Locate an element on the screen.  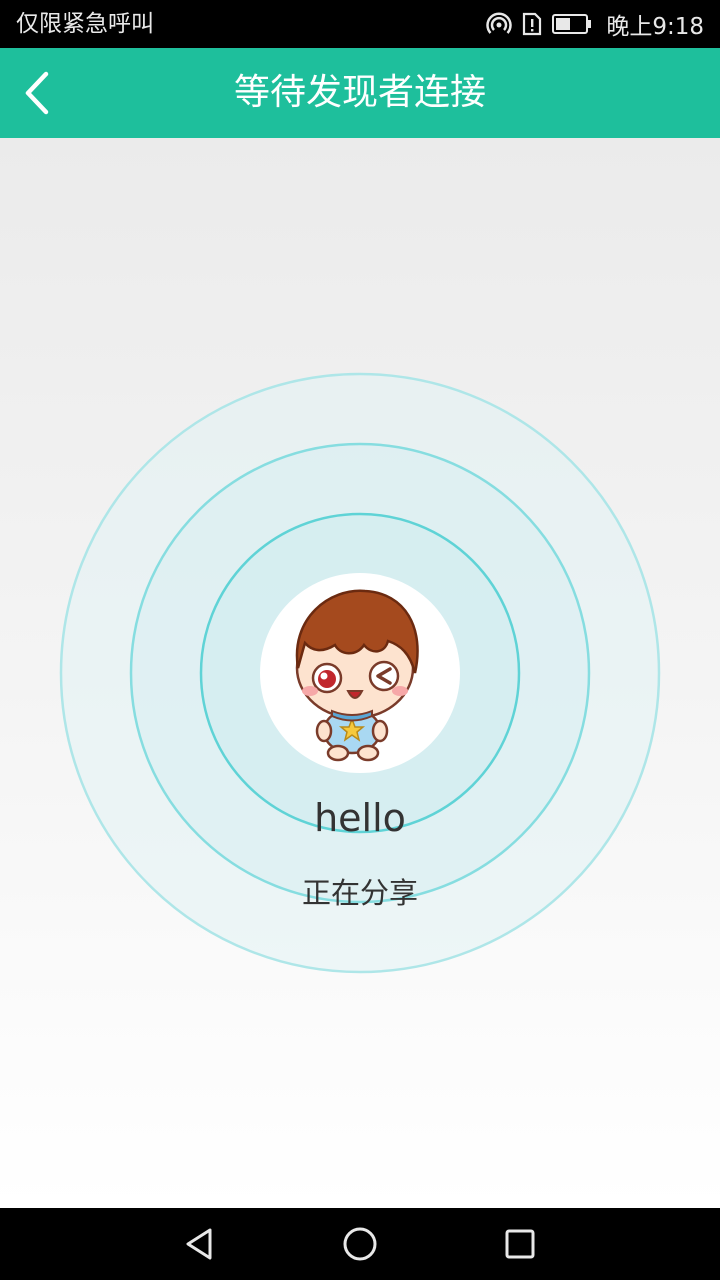
nav-recents-button is located at coordinates (520, 1244).